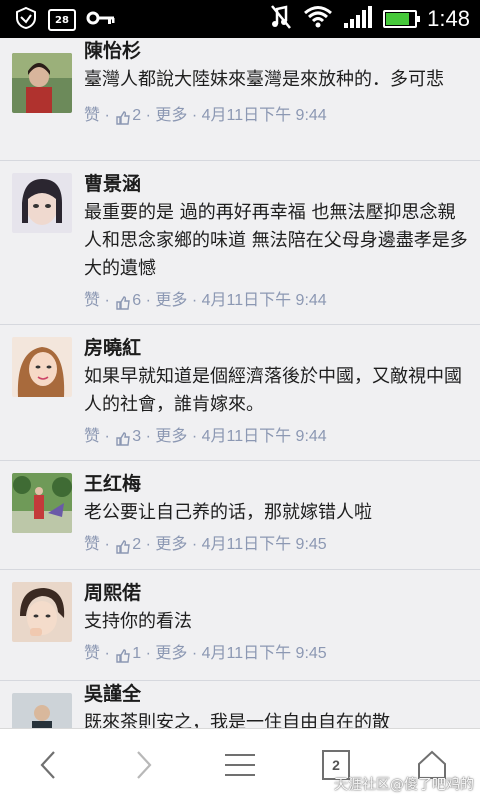 The width and height of the screenshot is (480, 800). I want to click on comment-author: 王红梅, so click(277, 485).